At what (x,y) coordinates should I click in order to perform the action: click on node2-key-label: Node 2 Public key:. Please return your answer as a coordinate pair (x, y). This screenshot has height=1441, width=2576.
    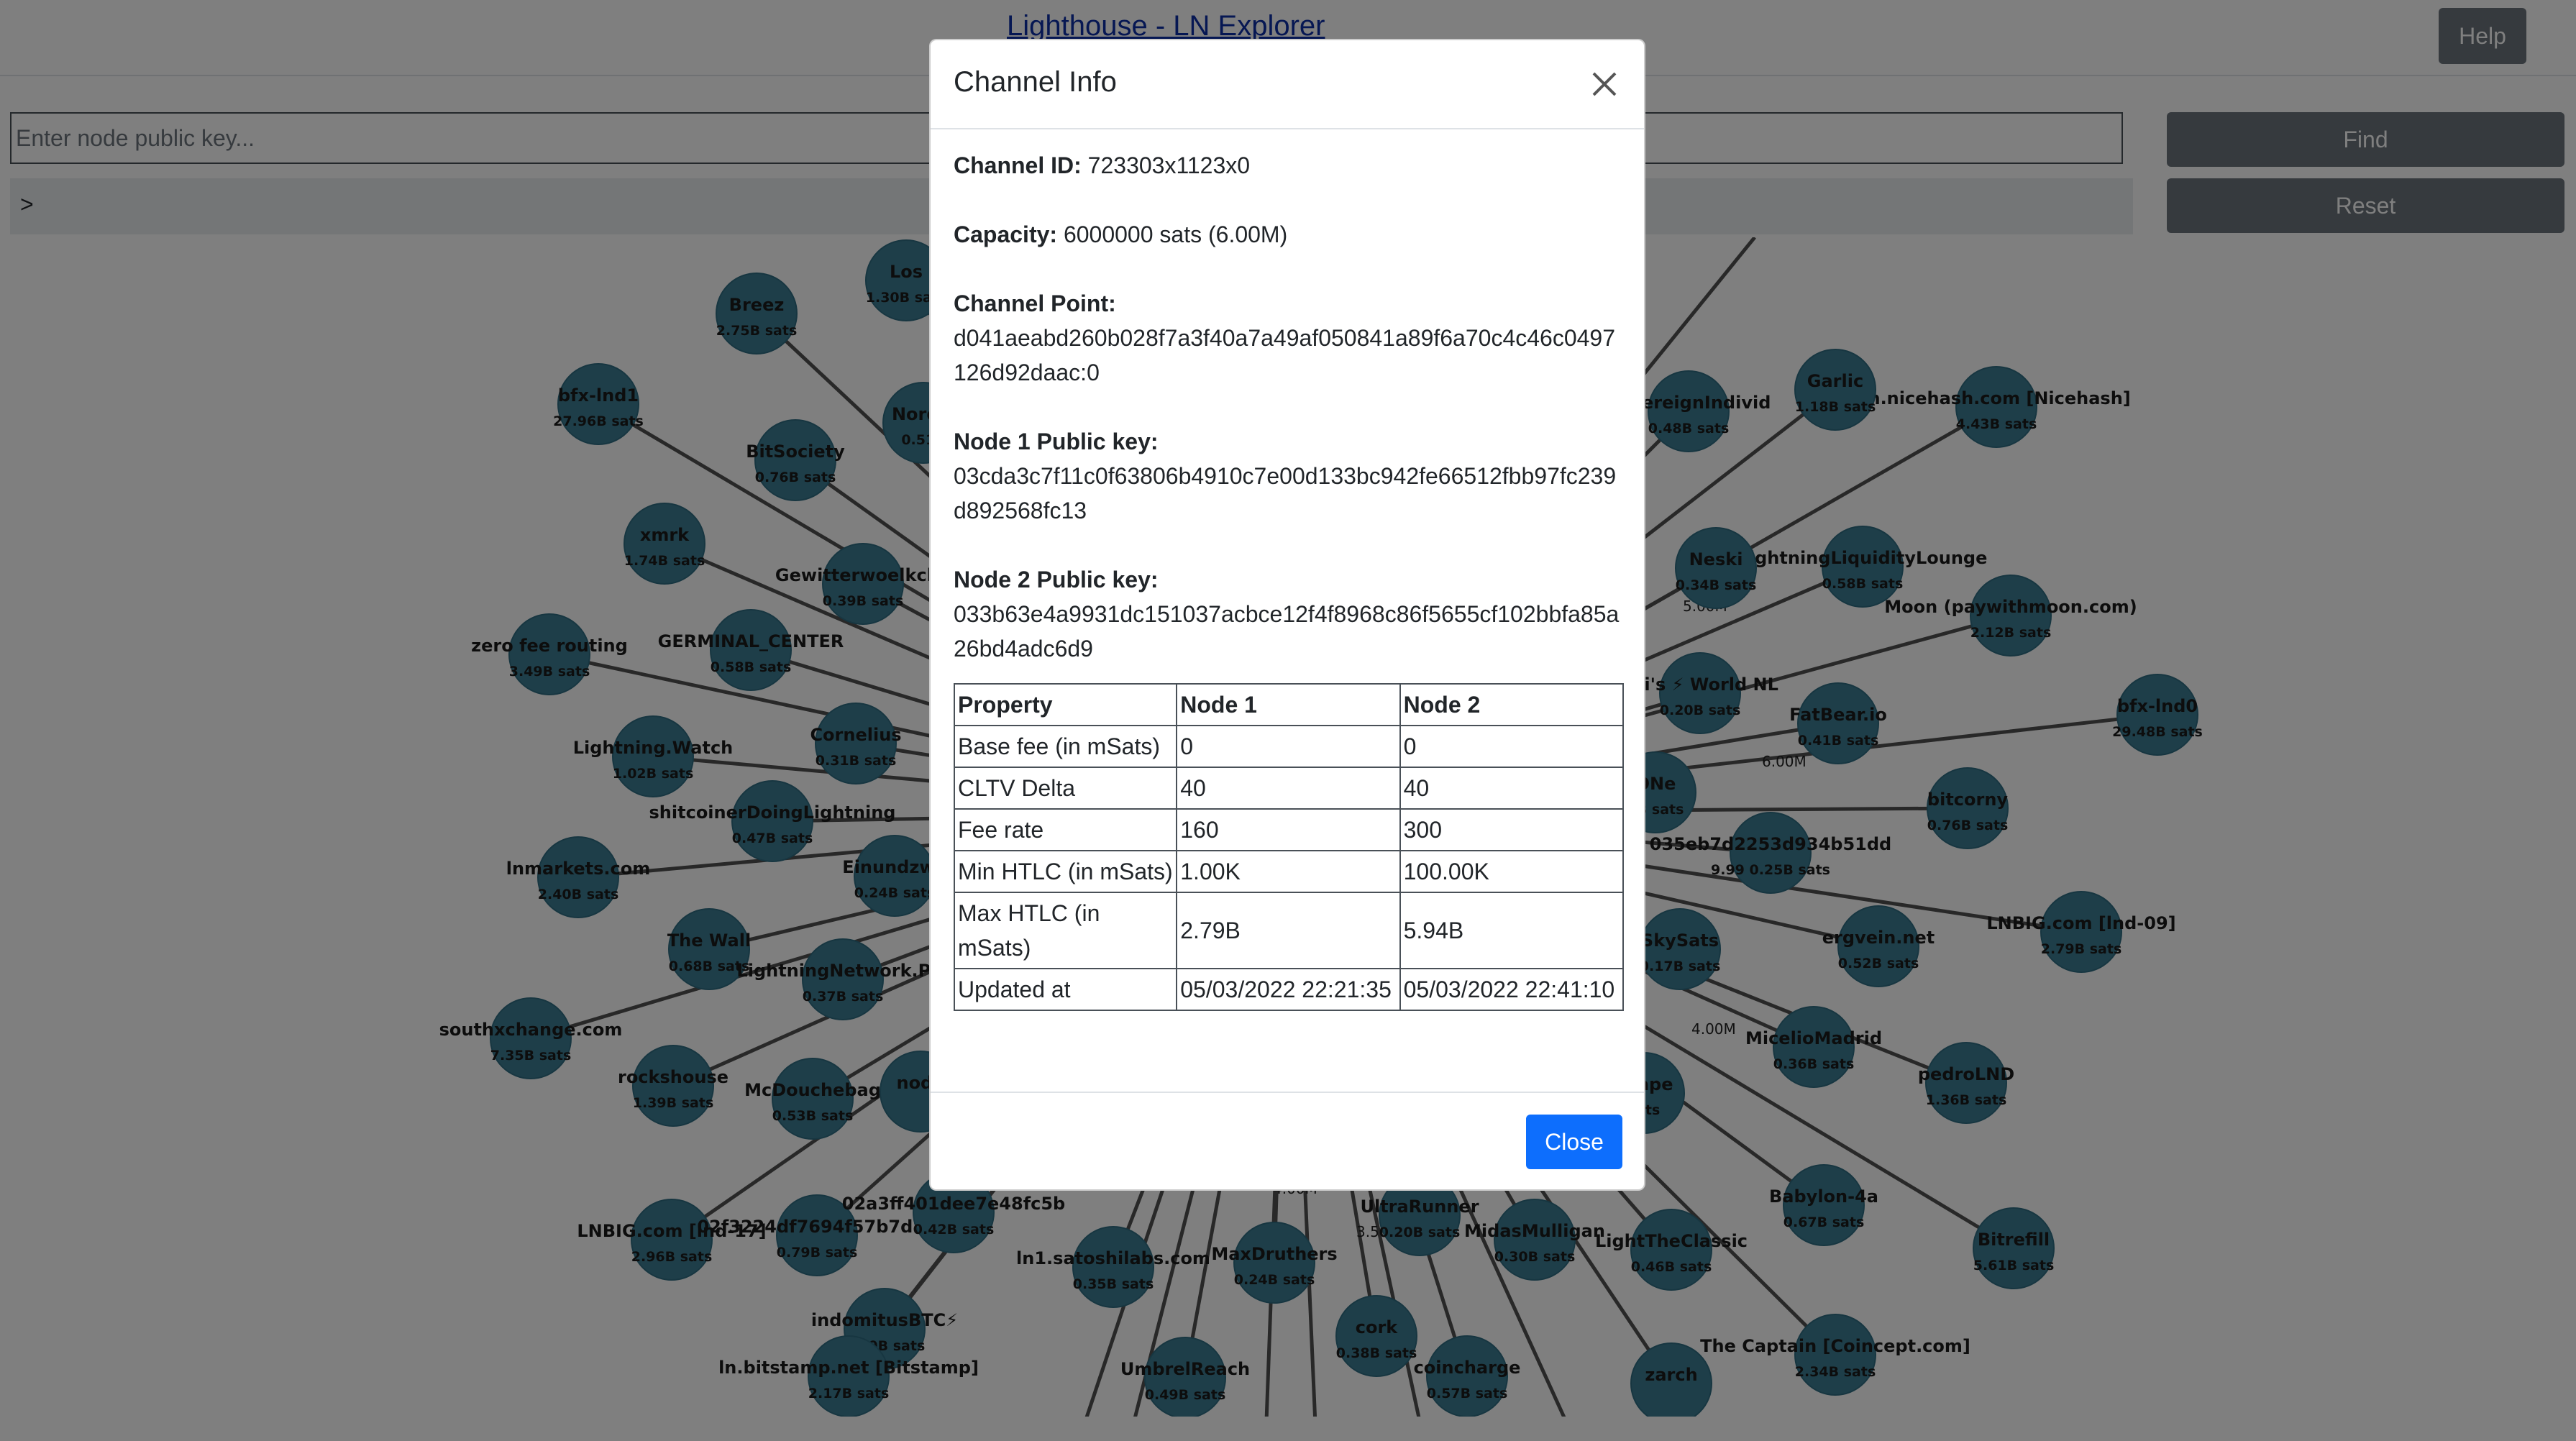
    Looking at the image, I should click on (1056, 580).